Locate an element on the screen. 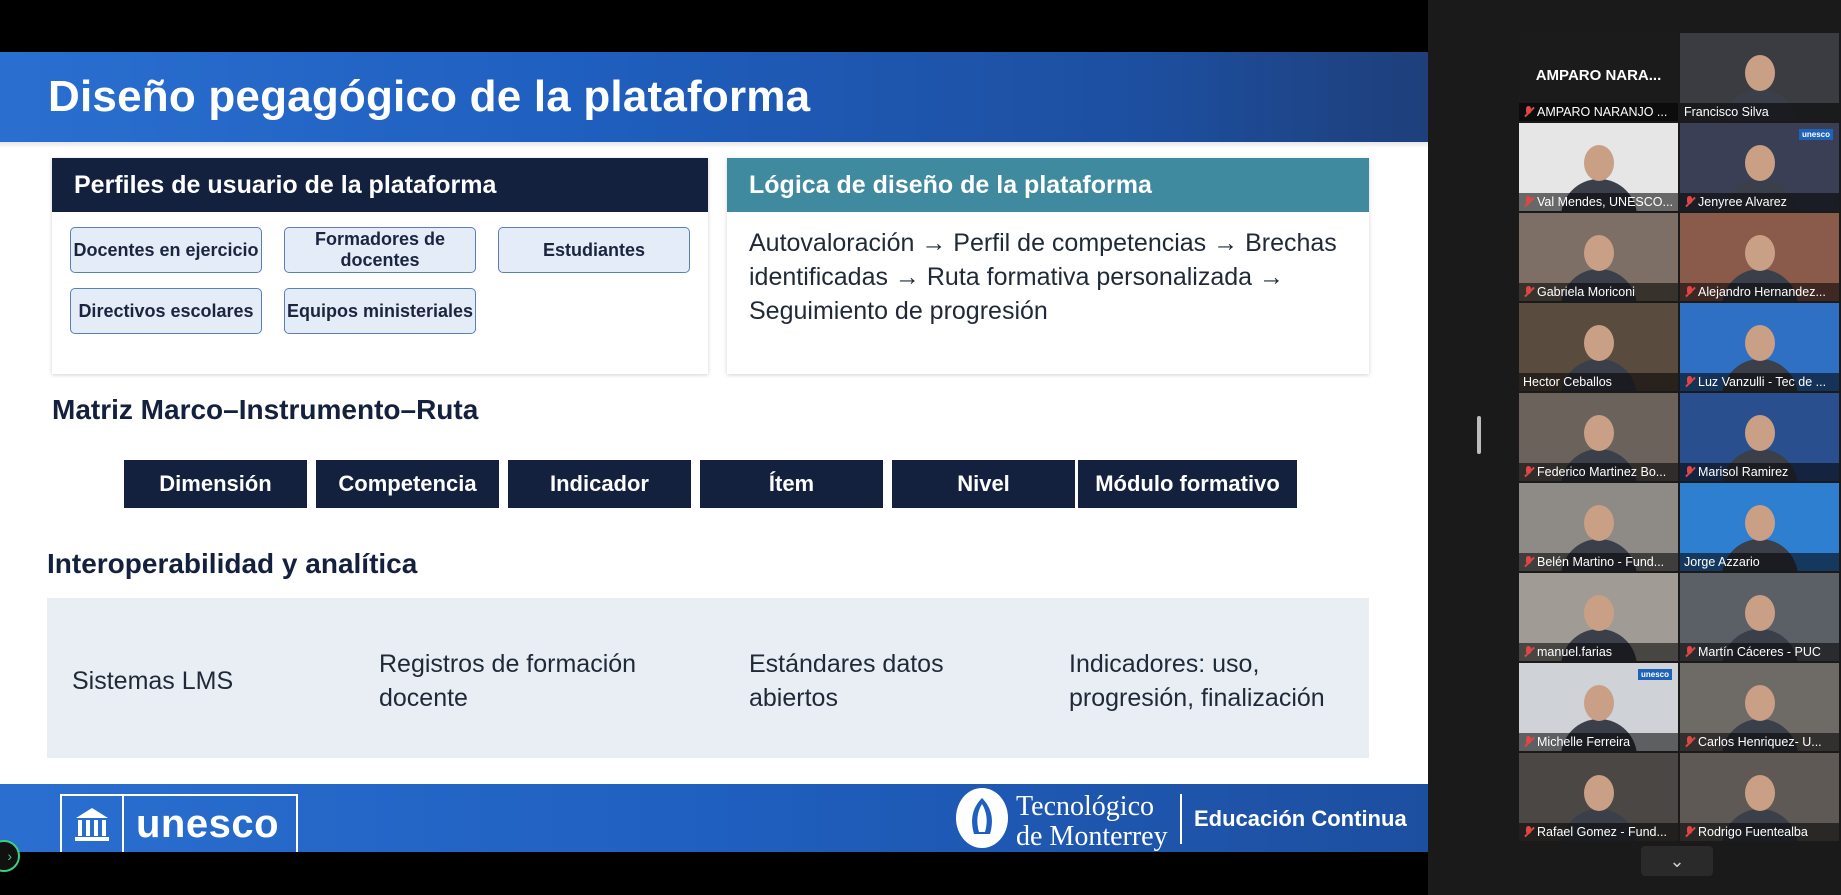  participant-name: Michelle Ferreira is located at coordinates (1584, 742).